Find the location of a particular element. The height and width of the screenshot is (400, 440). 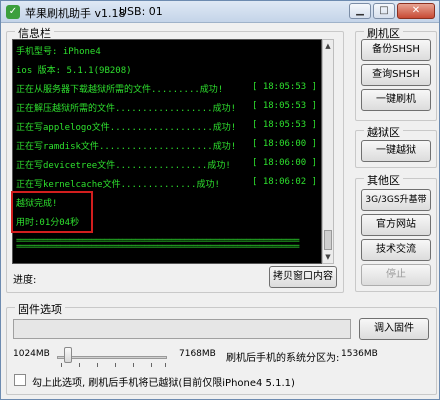

log-text: 正在解压越狱所需的文件 is located at coordinates (66, 109).